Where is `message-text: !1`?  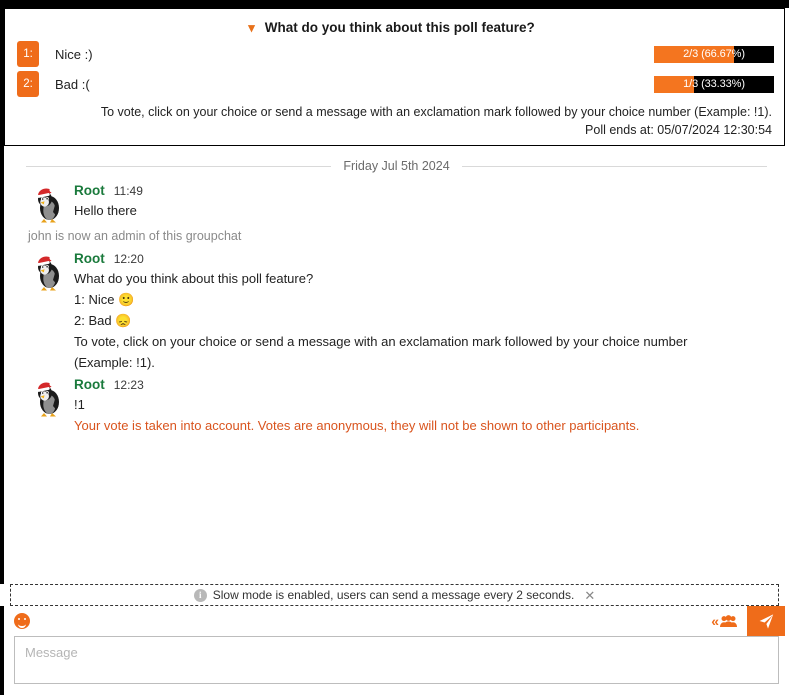
message-text: !1 is located at coordinates (79, 405).